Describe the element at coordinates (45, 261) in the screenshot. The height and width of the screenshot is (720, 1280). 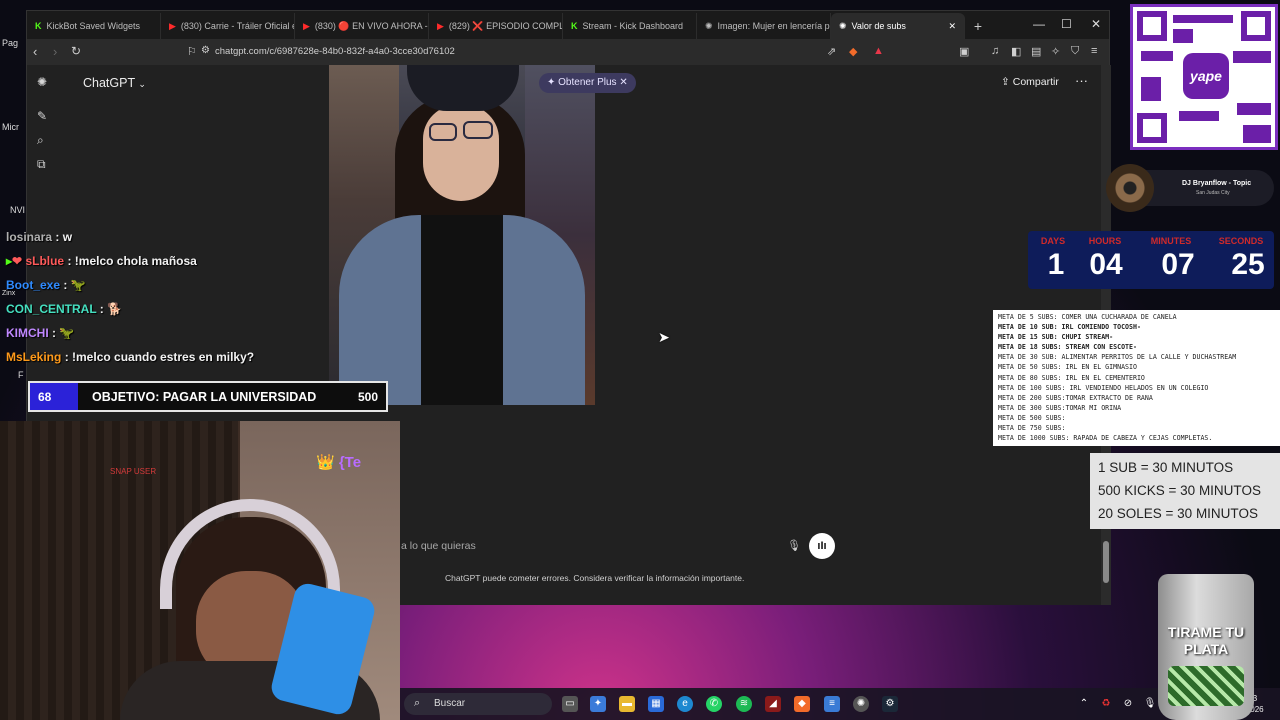
I see `chat-username: sLblue` at that location.